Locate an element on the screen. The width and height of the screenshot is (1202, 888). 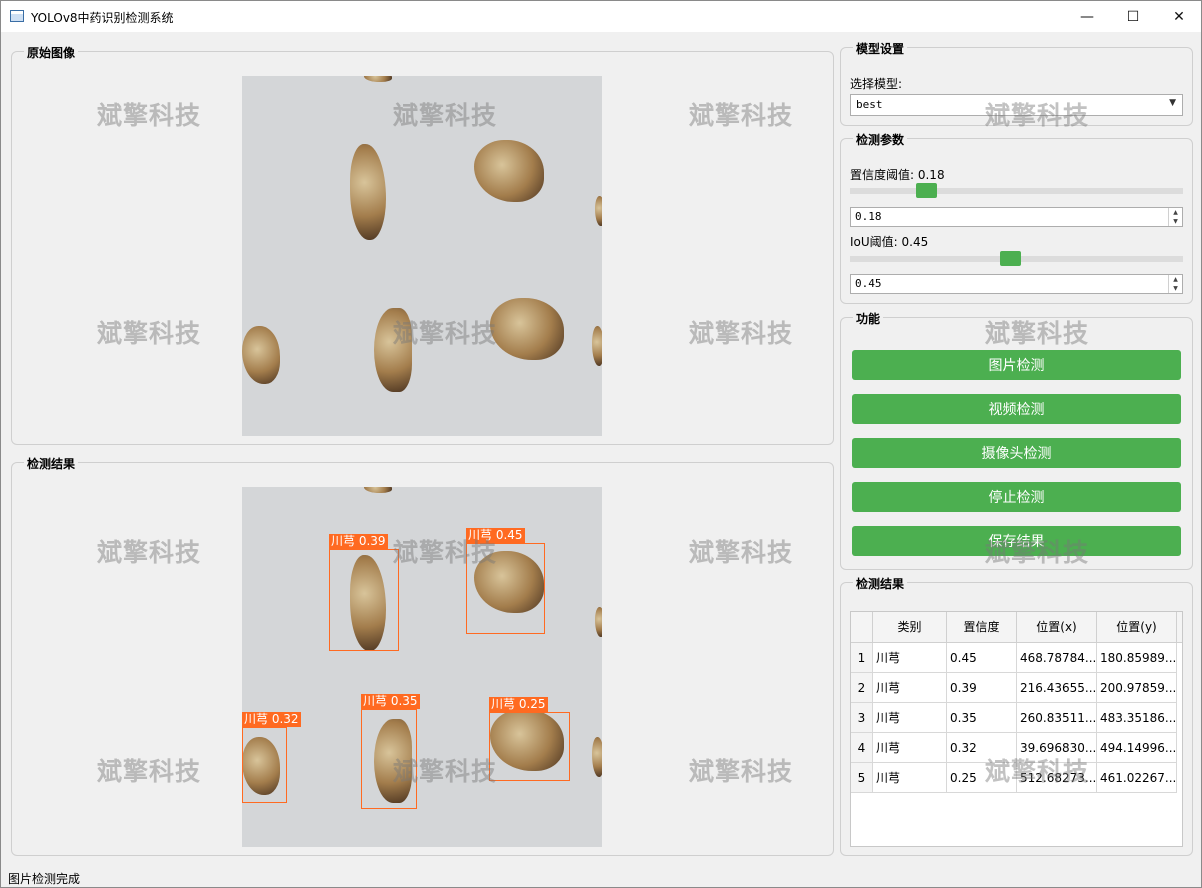
original-image is located at coordinates (422, 256).